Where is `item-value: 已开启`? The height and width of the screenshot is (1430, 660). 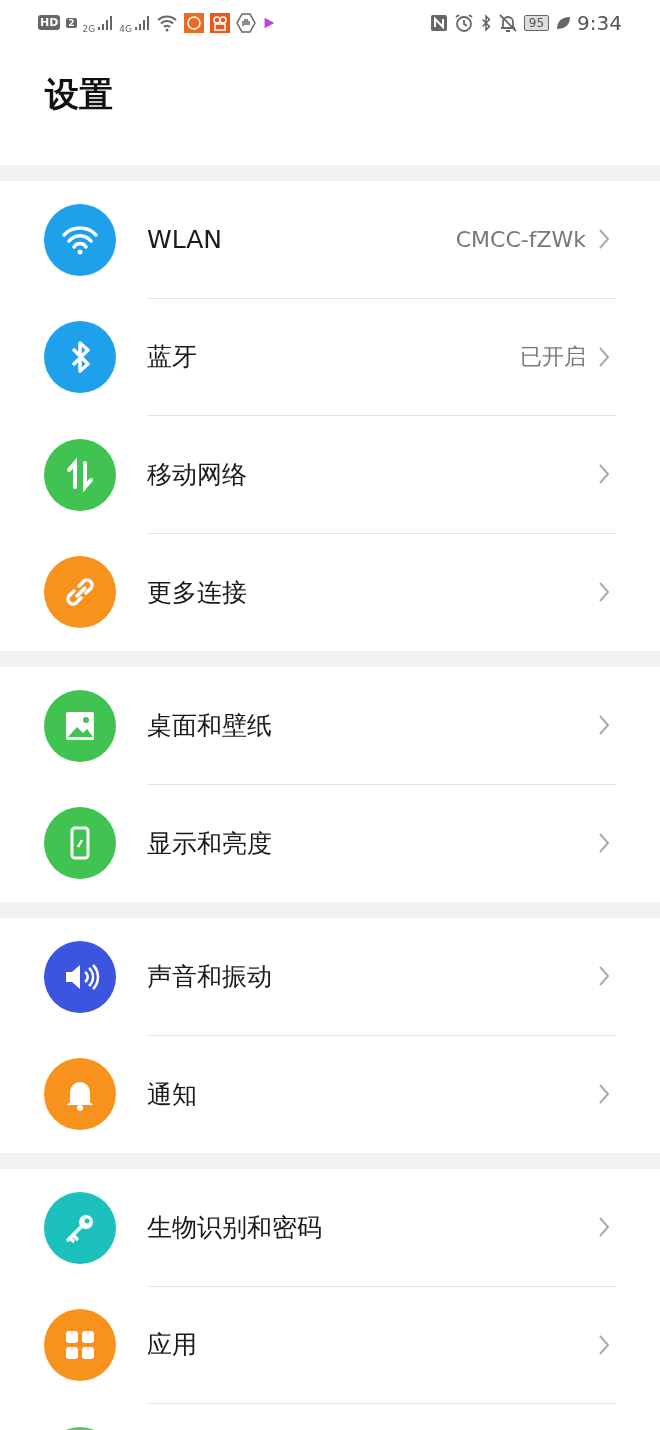
item-value: 已开启 is located at coordinates (553, 356).